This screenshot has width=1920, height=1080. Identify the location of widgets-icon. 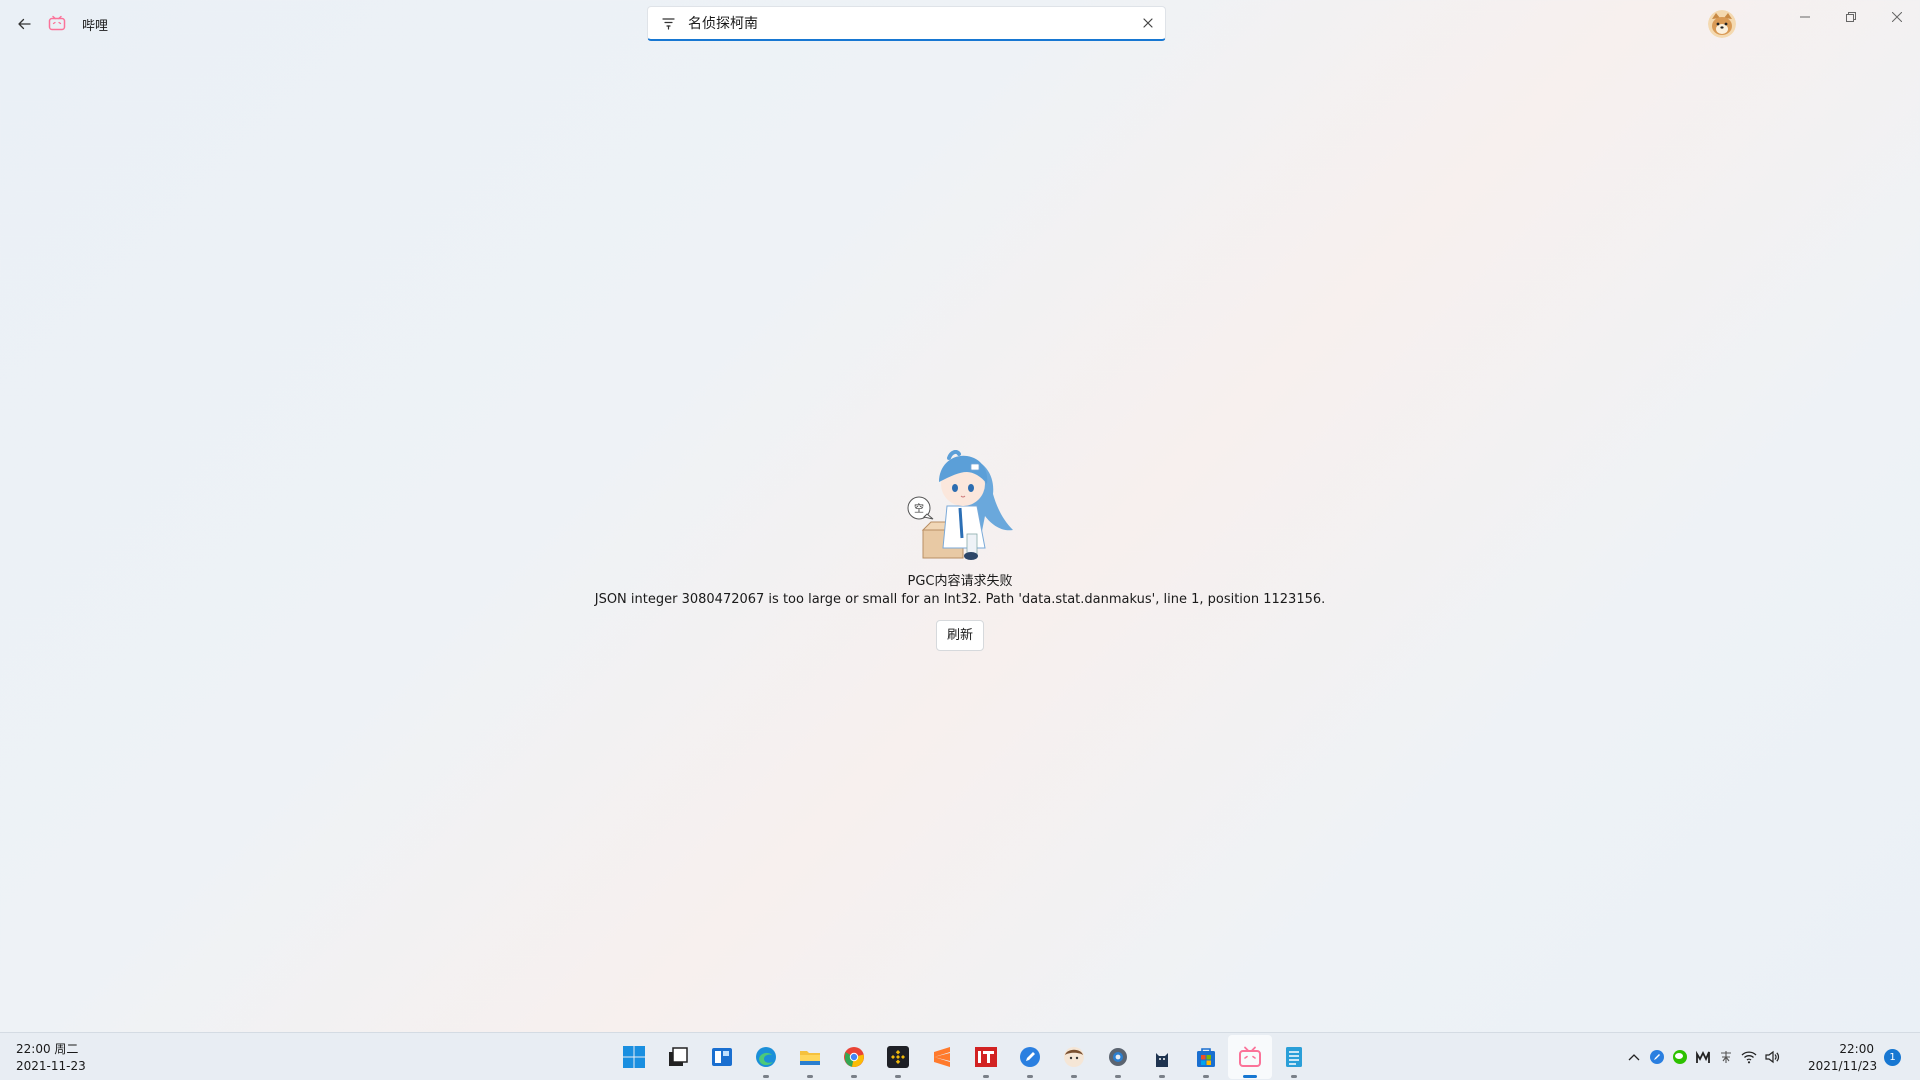
(722, 1057).